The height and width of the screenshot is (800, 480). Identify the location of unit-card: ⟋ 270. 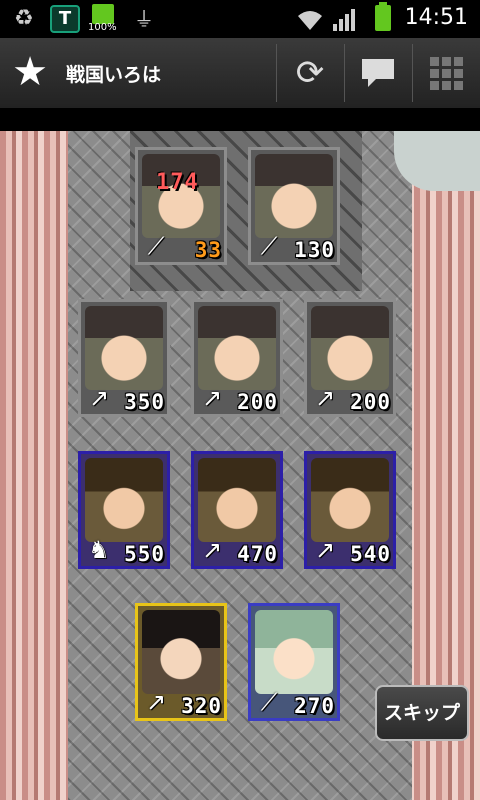
(294, 662).